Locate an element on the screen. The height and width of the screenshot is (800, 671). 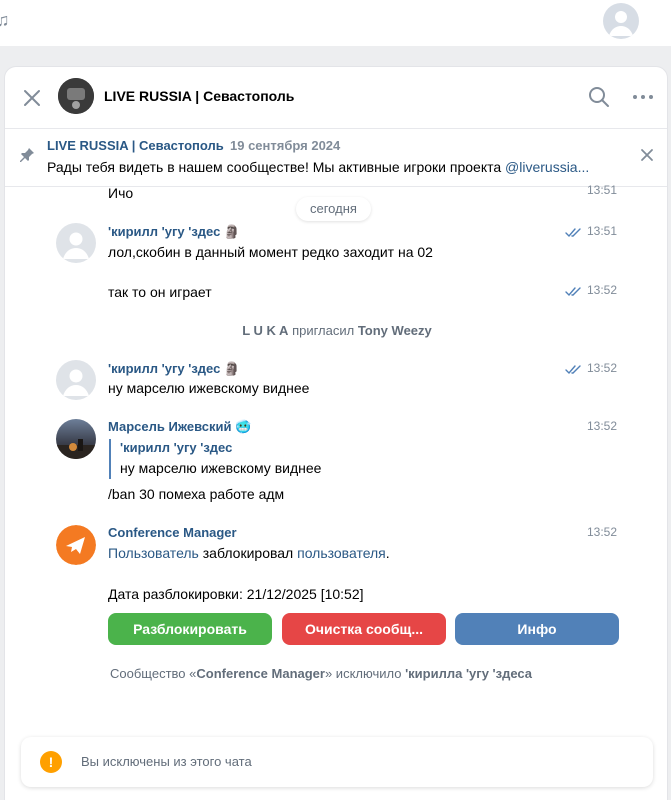
service-message: L U K A пригласил Tony Weezy is located at coordinates (337, 330).